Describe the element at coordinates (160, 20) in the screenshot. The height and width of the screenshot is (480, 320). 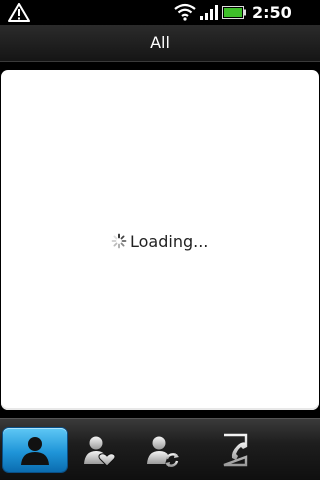
I see `status-bar: 2:50 AM` at that location.